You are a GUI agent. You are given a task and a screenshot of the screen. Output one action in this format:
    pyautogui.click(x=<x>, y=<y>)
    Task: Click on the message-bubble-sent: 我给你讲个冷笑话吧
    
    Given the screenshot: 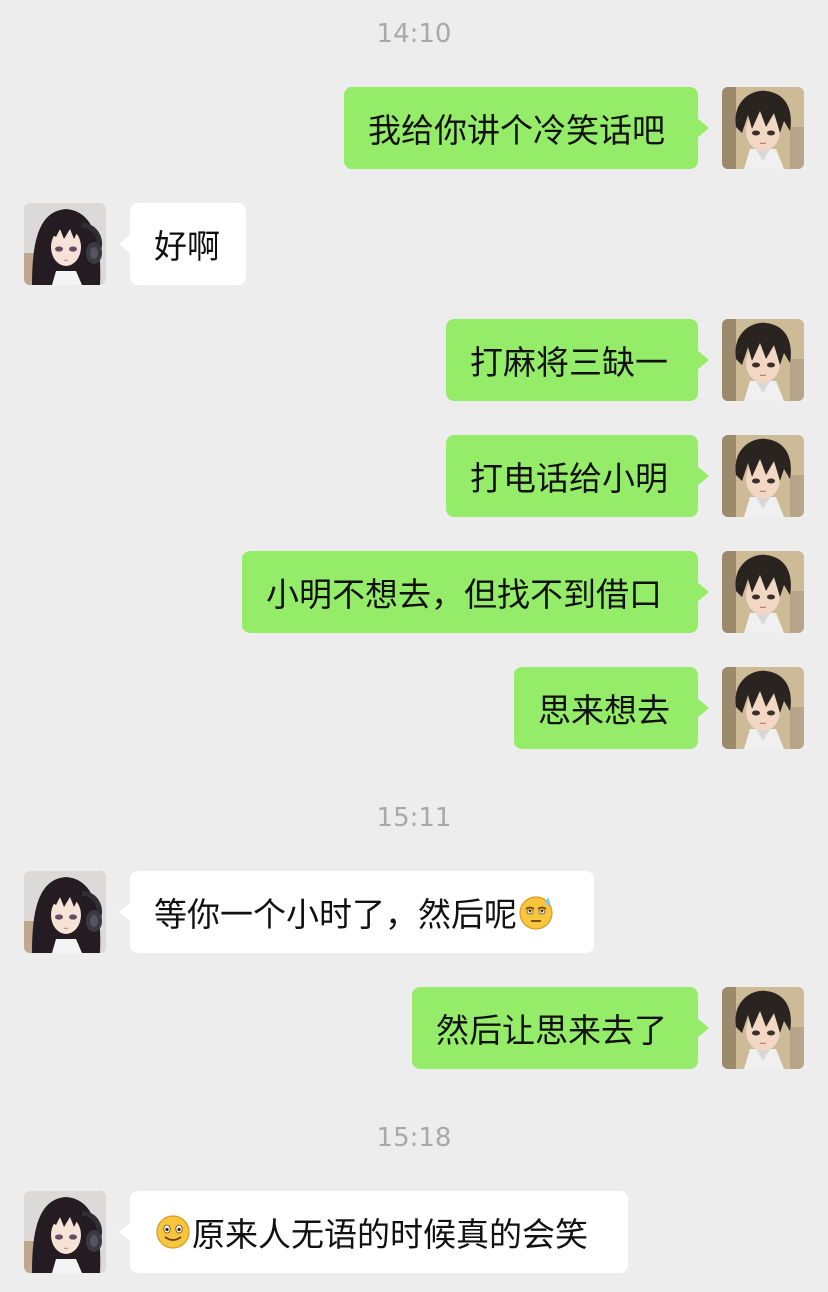 What is the action you would take?
    pyautogui.click(x=526, y=128)
    